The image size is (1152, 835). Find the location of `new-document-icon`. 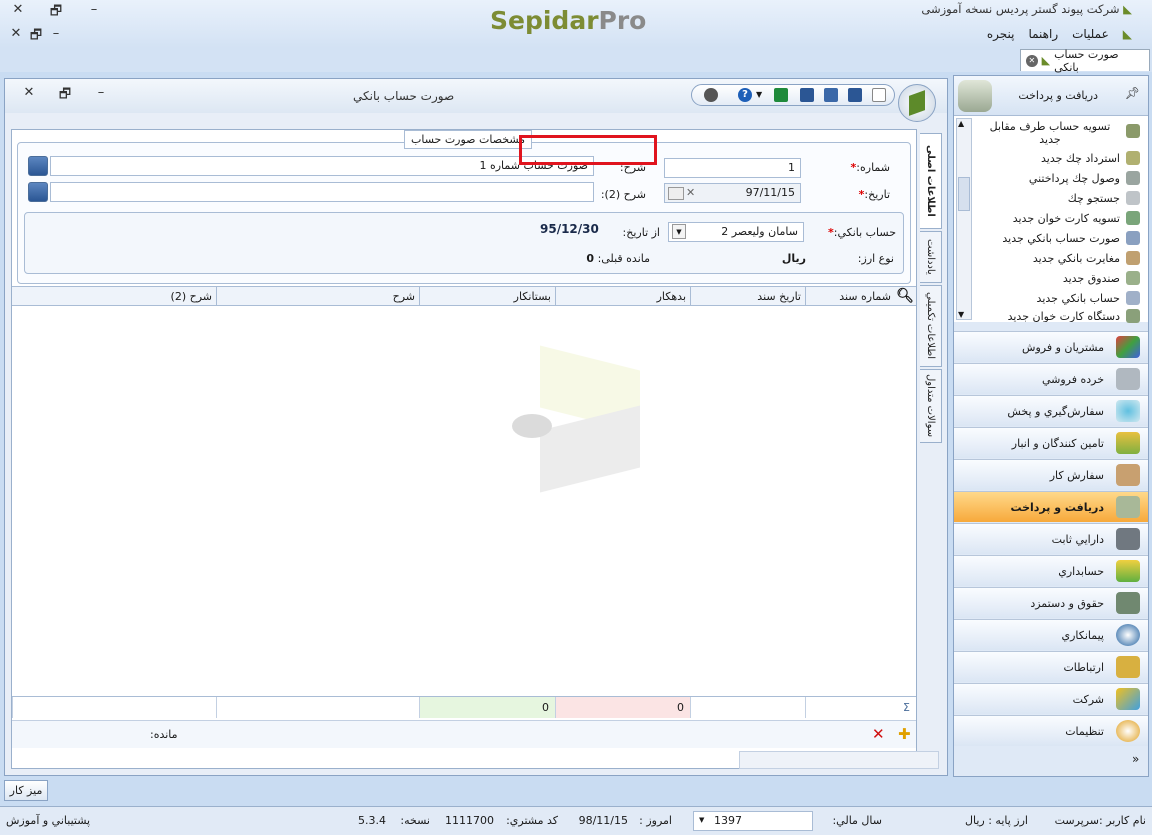

new-document-icon is located at coordinates (879, 95).